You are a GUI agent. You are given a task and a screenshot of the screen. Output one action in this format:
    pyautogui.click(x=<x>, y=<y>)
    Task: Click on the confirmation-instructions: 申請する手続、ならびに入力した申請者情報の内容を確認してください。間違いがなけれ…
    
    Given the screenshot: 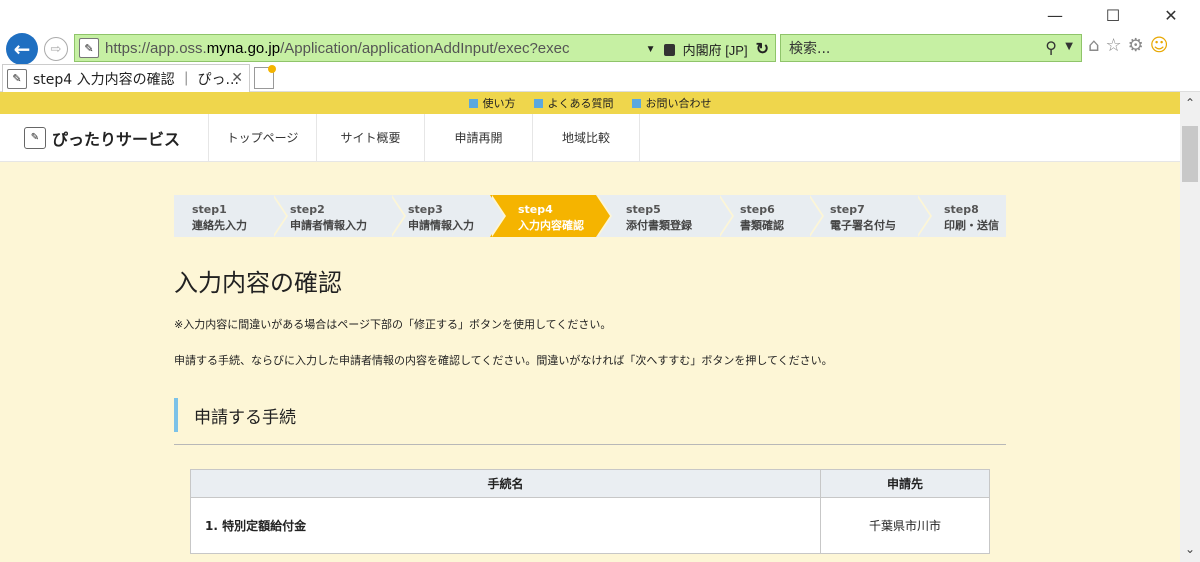 What is the action you would take?
    pyautogui.click(x=503, y=360)
    